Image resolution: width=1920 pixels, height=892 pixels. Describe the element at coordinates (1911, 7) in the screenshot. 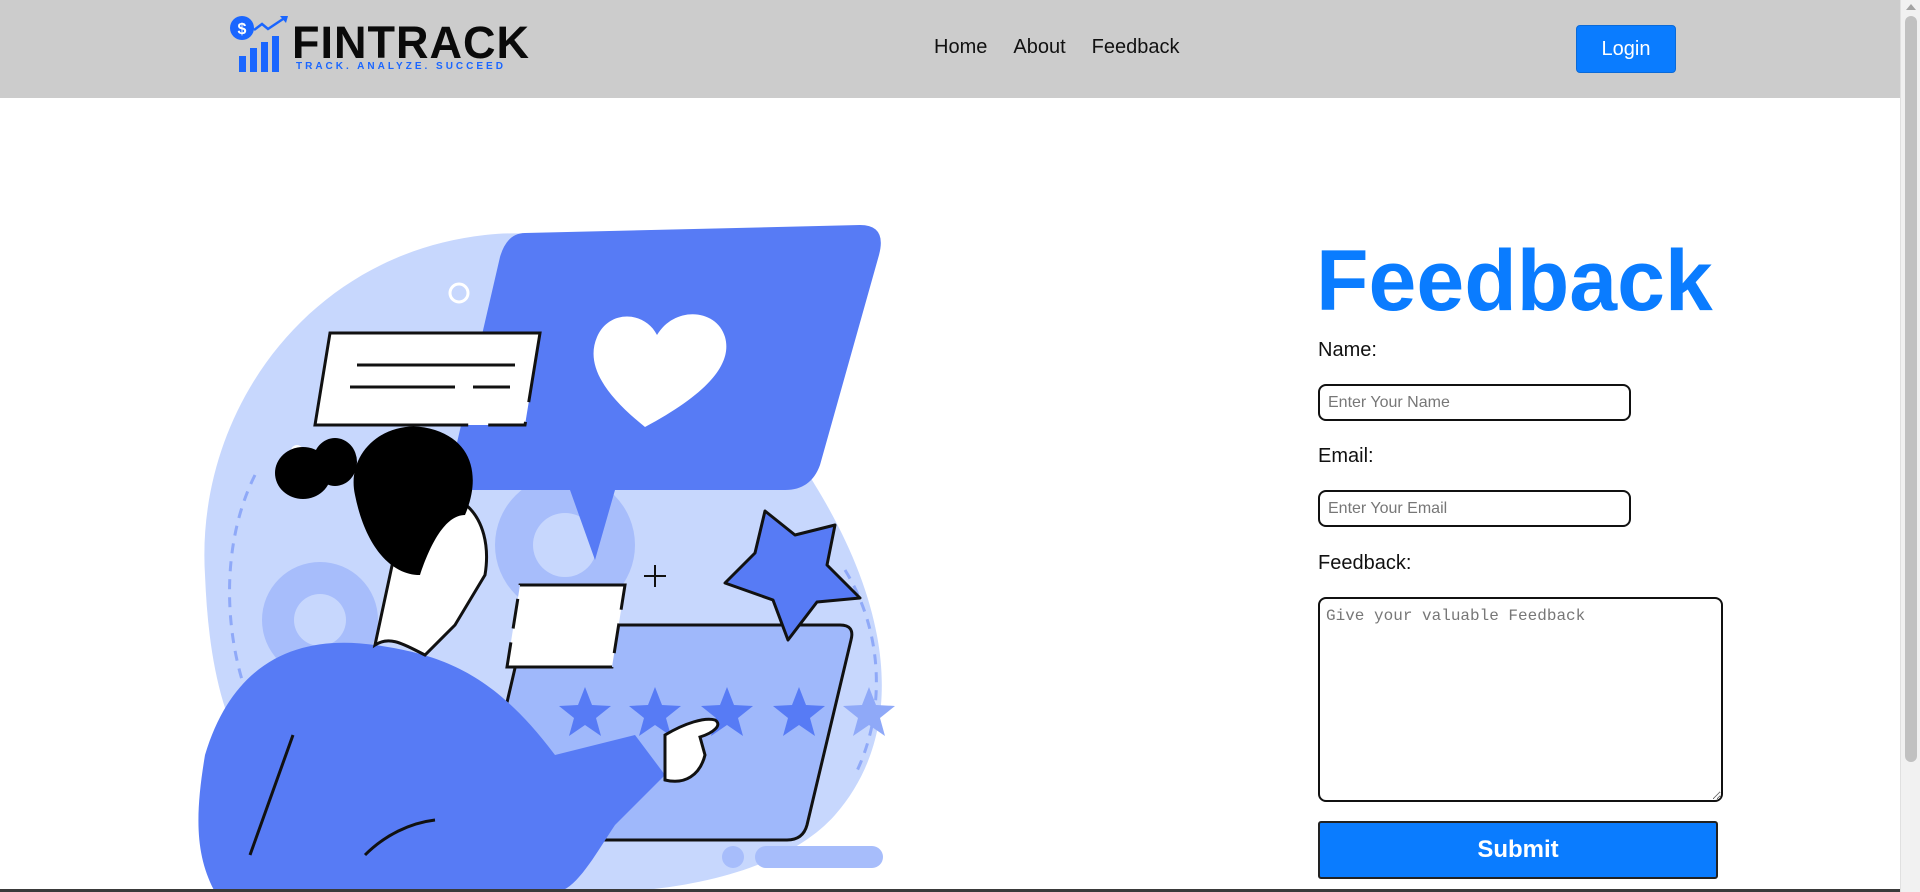

I see `scroll-up-arrow-icon` at that location.